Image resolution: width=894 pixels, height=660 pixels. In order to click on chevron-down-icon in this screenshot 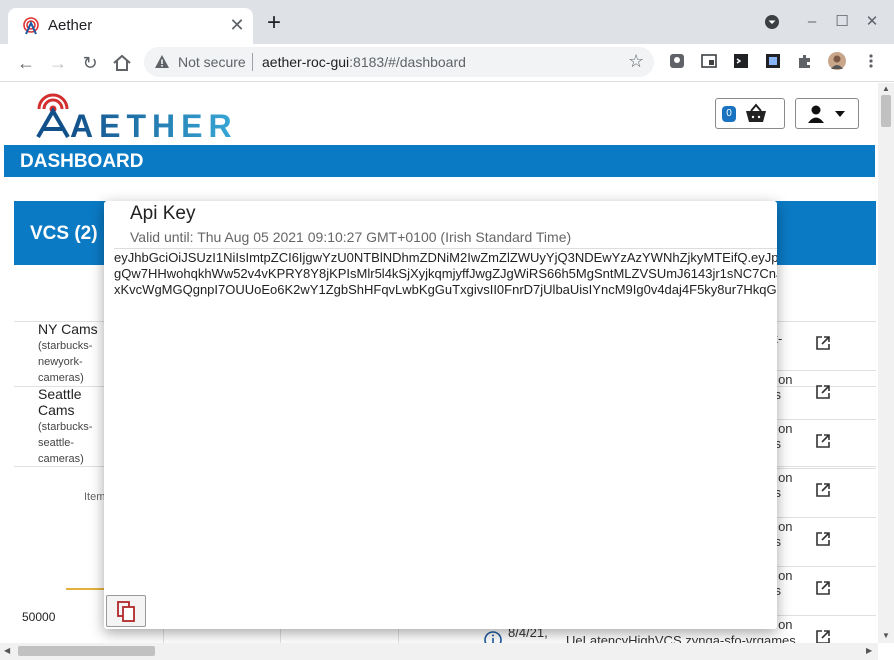, I will do `click(840, 114)`.